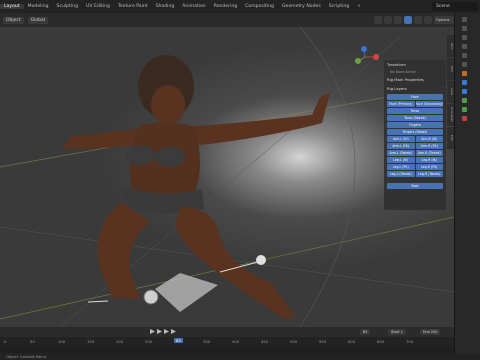 The width and height of the screenshot is (480, 360). I want to click on foot-ik-control, so click(151, 297).